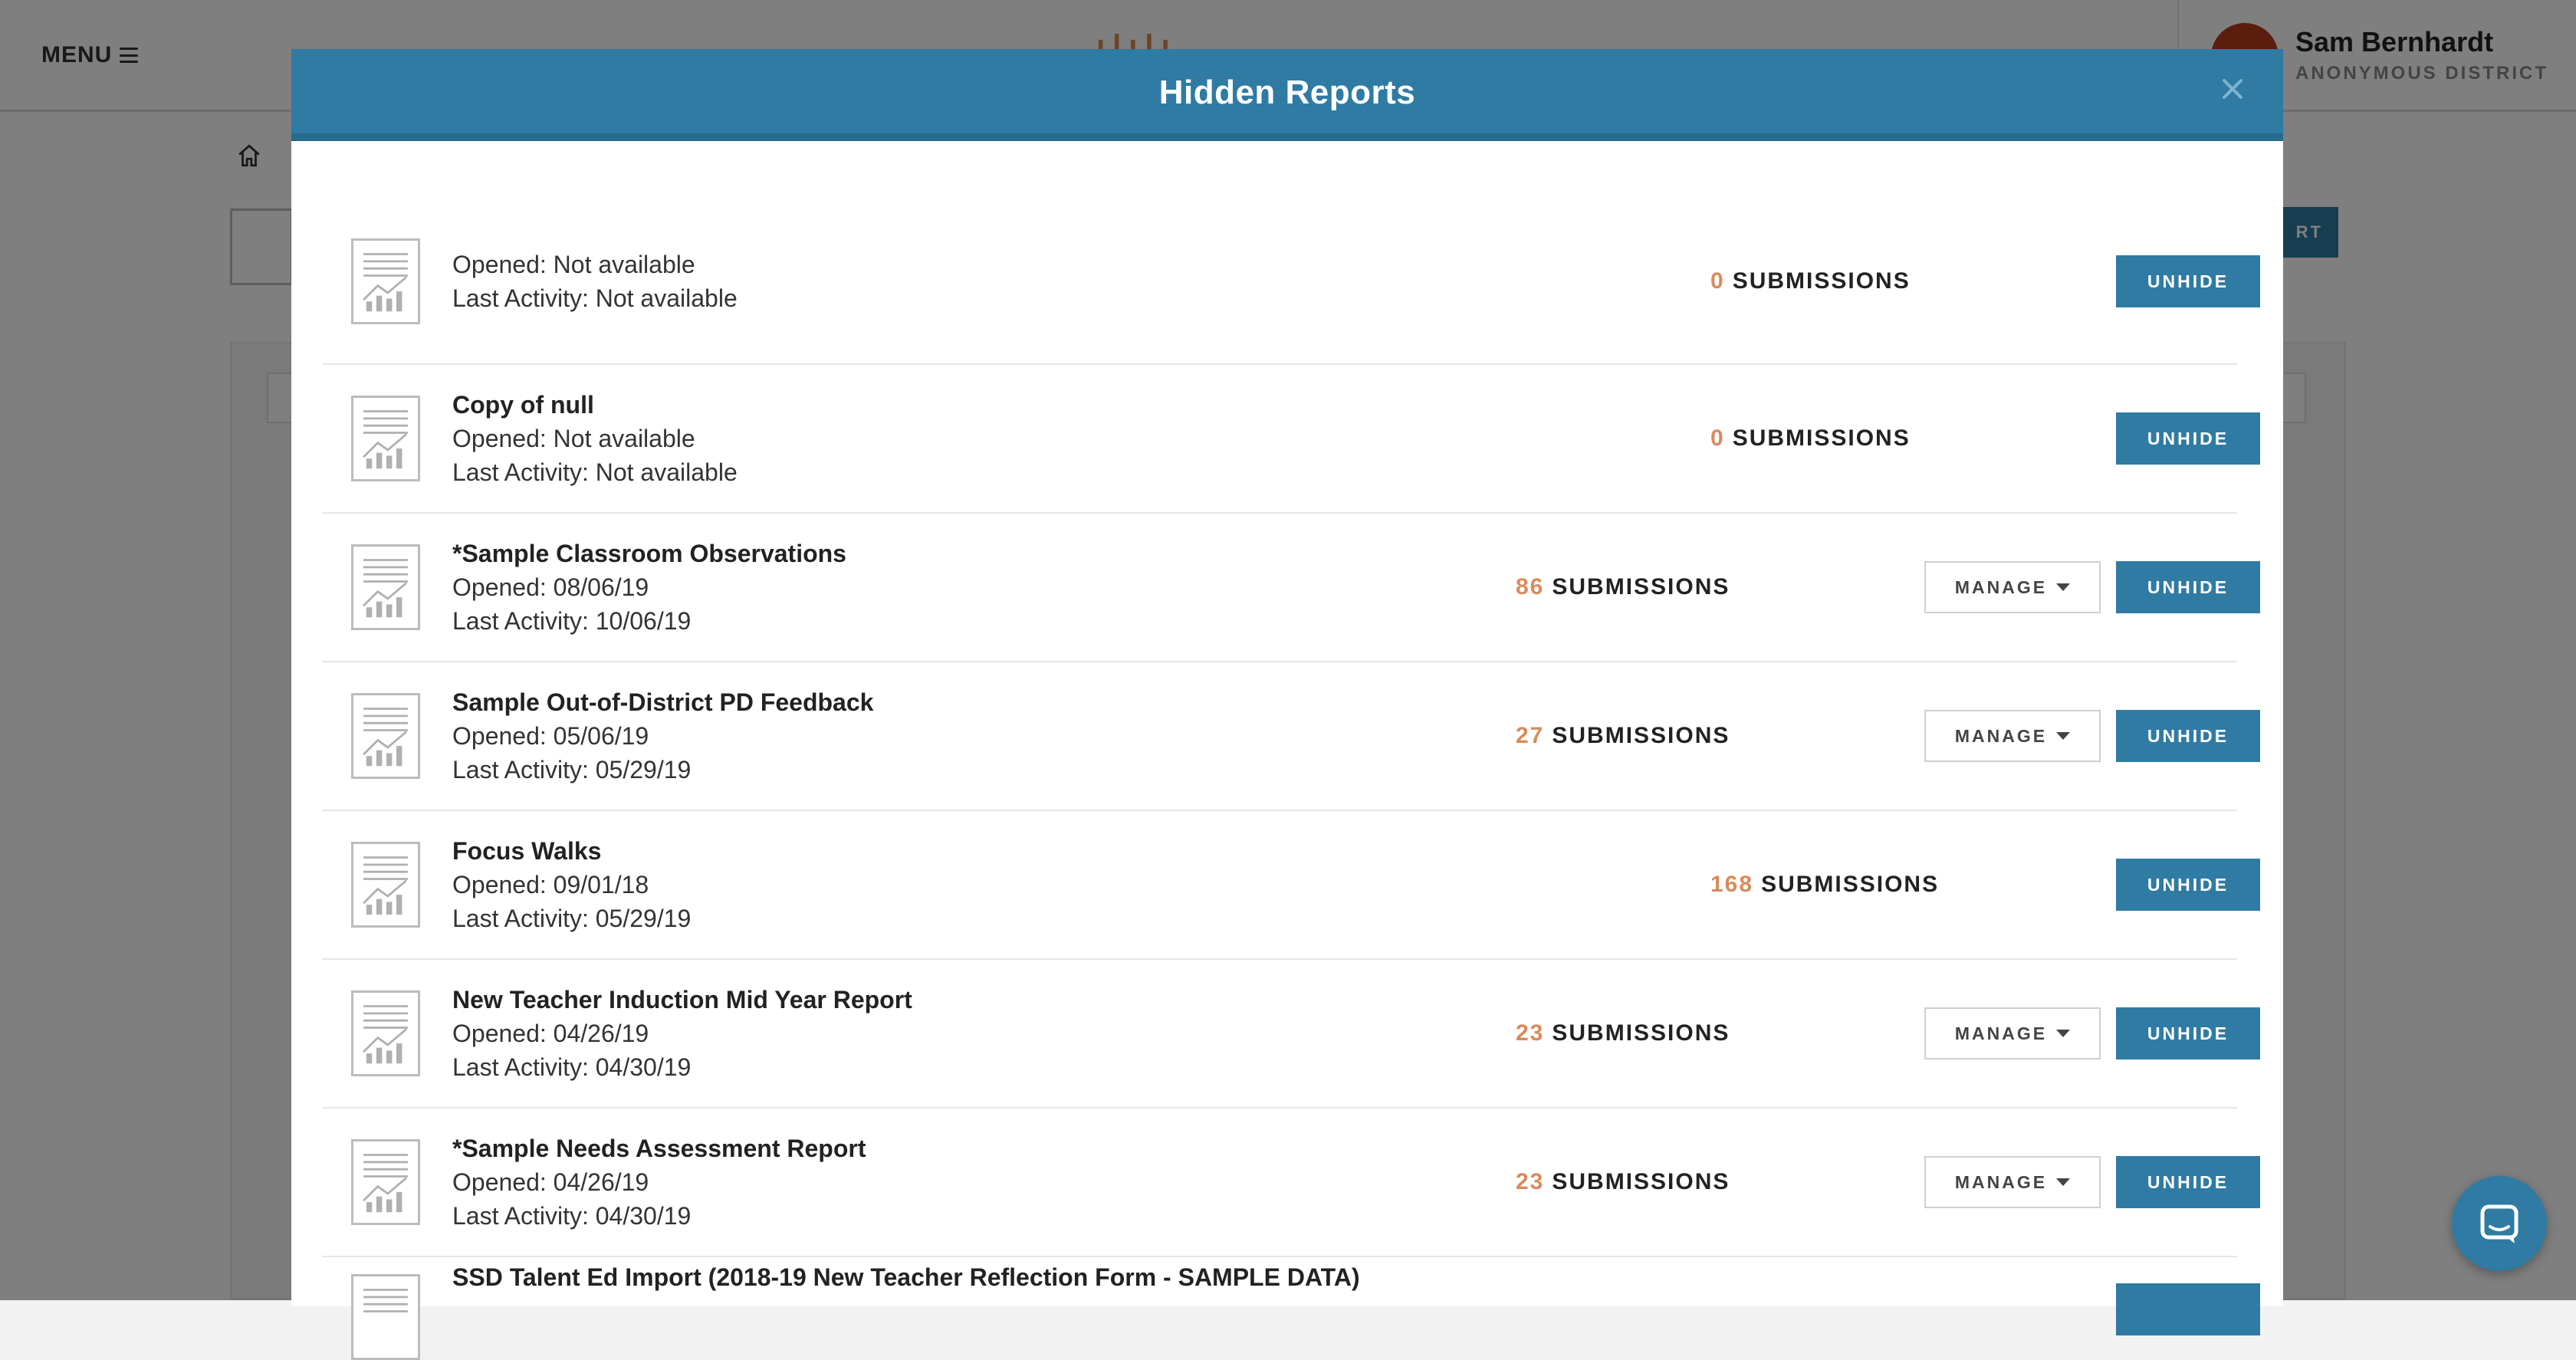 The image size is (2576, 1360). Describe the element at coordinates (595, 405) in the screenshot. I see `report-title: Copy of null` at that location.